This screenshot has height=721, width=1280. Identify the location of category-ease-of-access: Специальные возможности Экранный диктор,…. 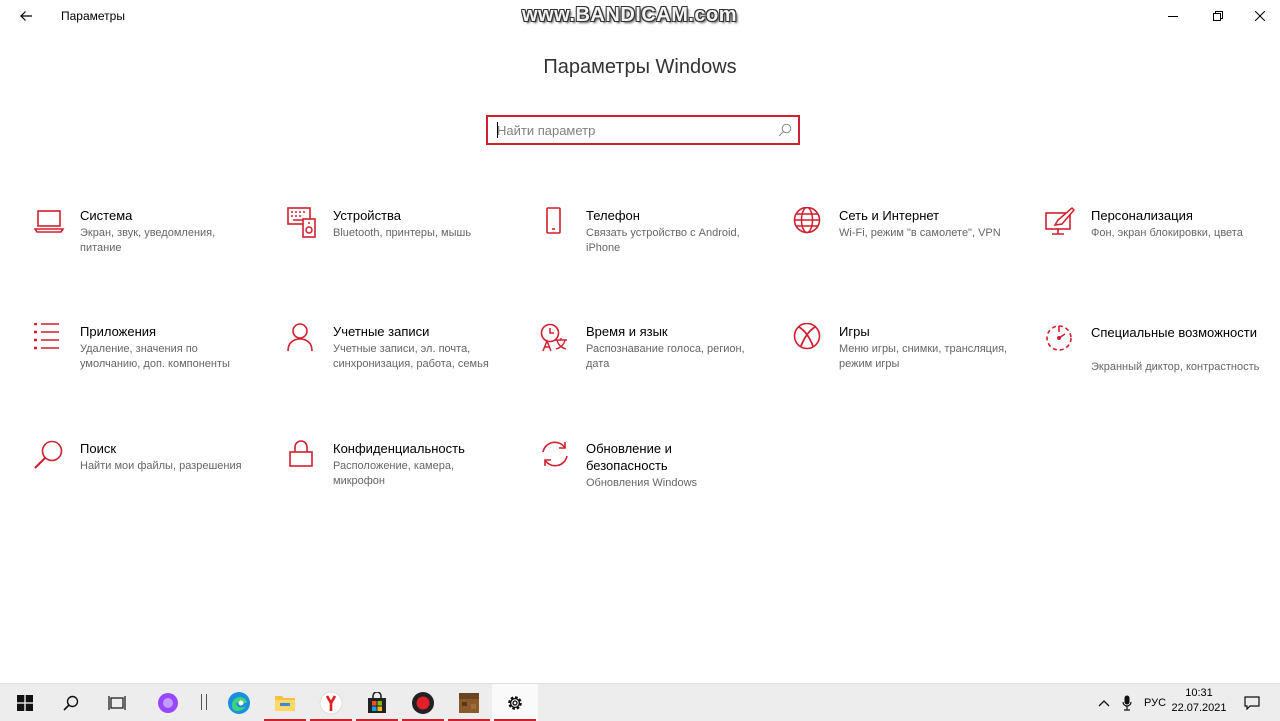
(1152, 369).